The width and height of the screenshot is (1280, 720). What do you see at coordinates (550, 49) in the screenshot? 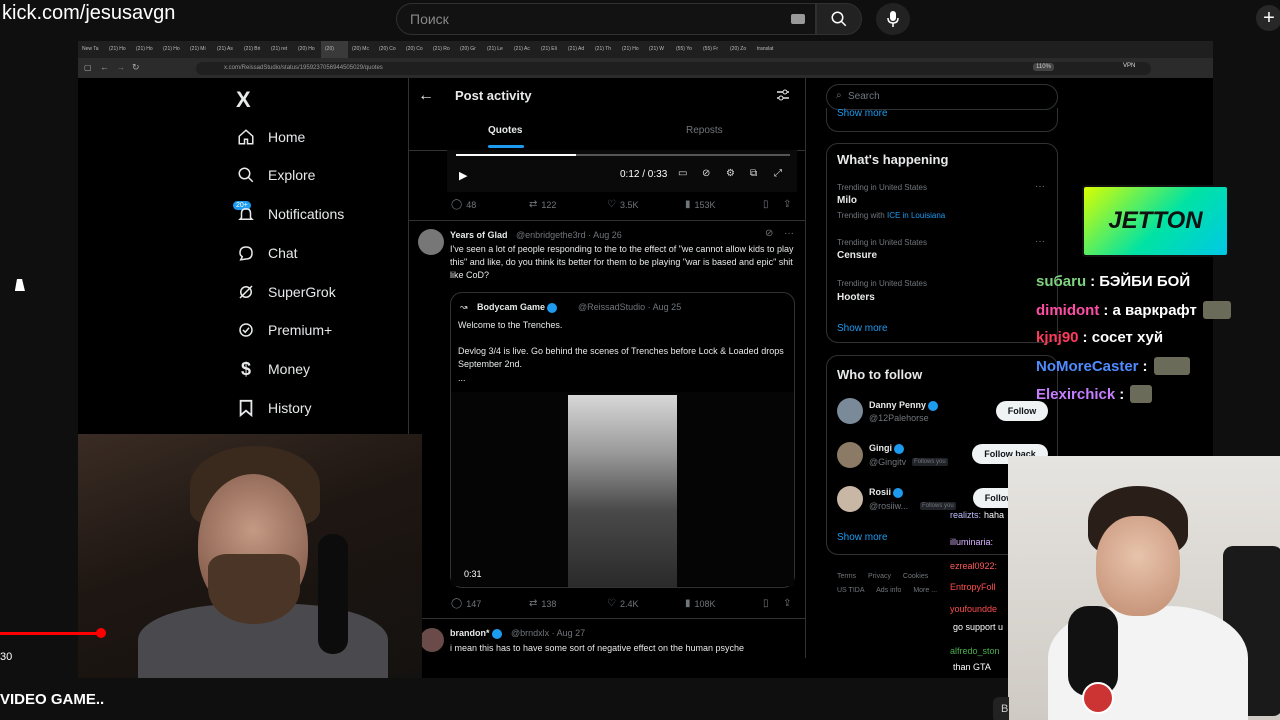
I see `browser-tab: (21) Eli` at bounding box center [550, 49].